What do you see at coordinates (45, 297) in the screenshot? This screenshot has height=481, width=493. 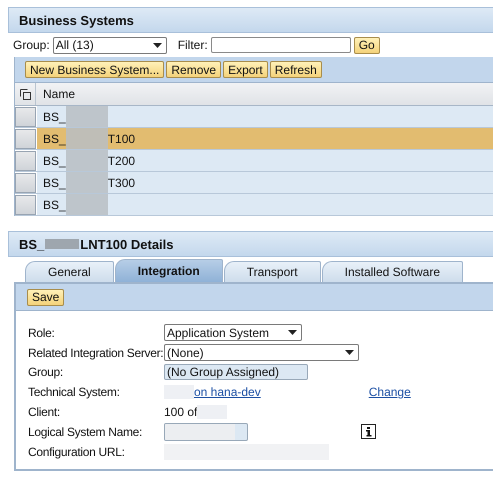 I see `save-button: Save` at bounding box center [45, 297].